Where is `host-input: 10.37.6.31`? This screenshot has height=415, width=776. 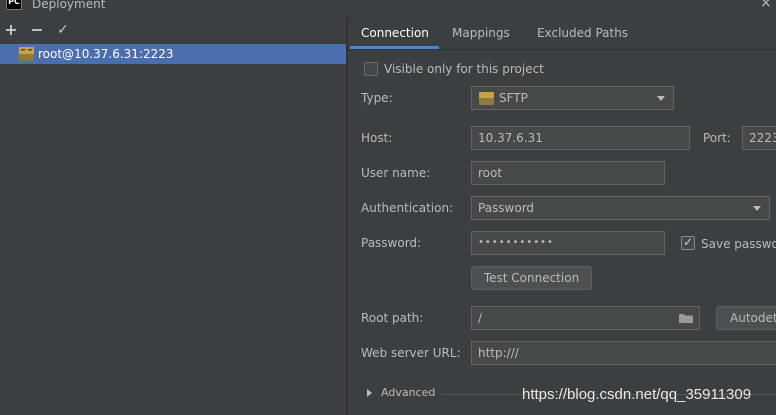
host-input: 10.37.6.31 is located at coordinates (580, 138).